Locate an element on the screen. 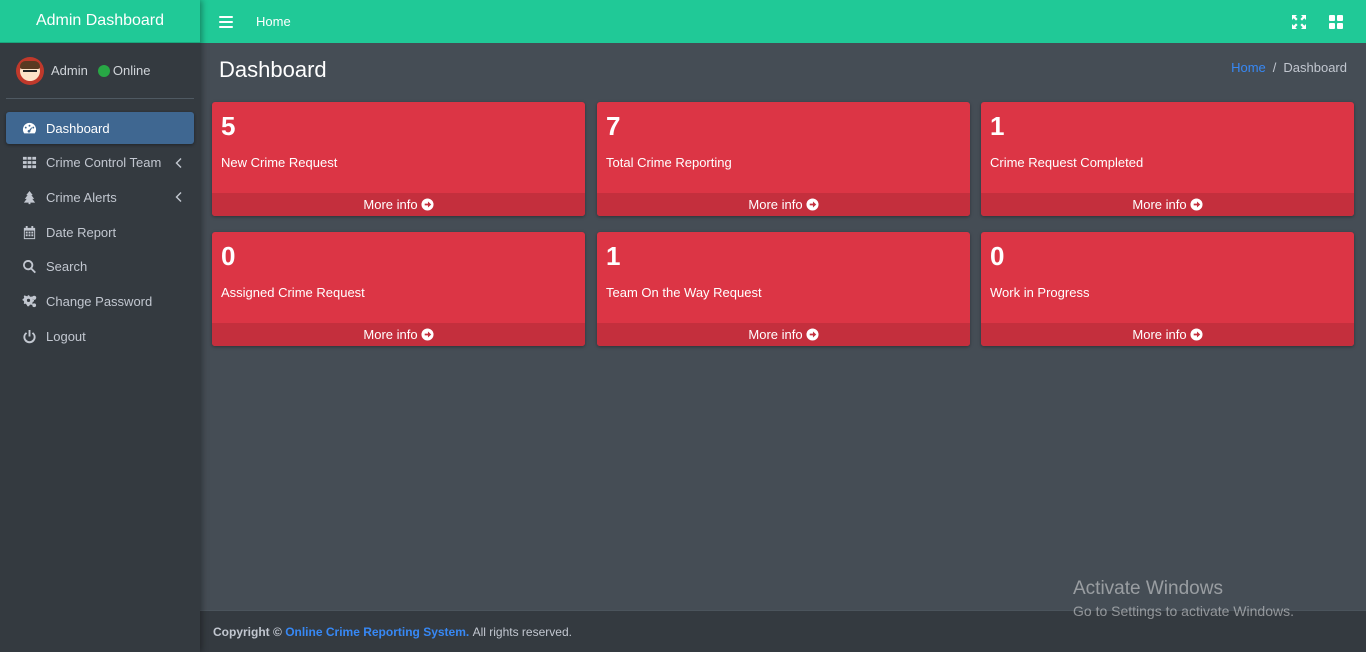 Image resolution: width=1366 pixels, height=652 pixels. top-nav-home-link: Home is located at coordinates (273, 21).